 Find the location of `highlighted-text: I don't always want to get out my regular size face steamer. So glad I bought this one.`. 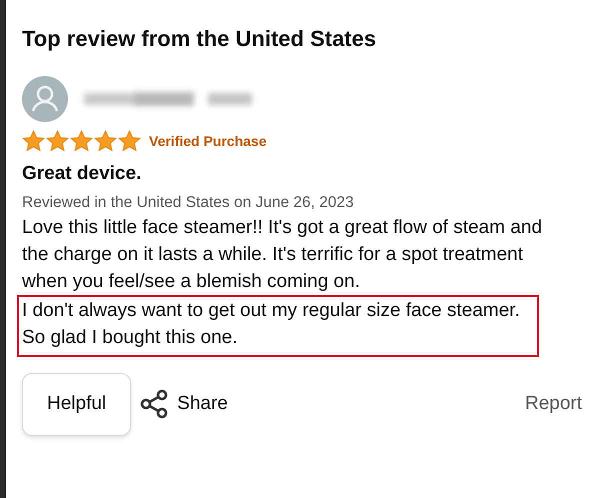

highlighted-text: I don't always want to get out my regular size face steamer. So glad I bought this one. is located at coordinates (278, 326).